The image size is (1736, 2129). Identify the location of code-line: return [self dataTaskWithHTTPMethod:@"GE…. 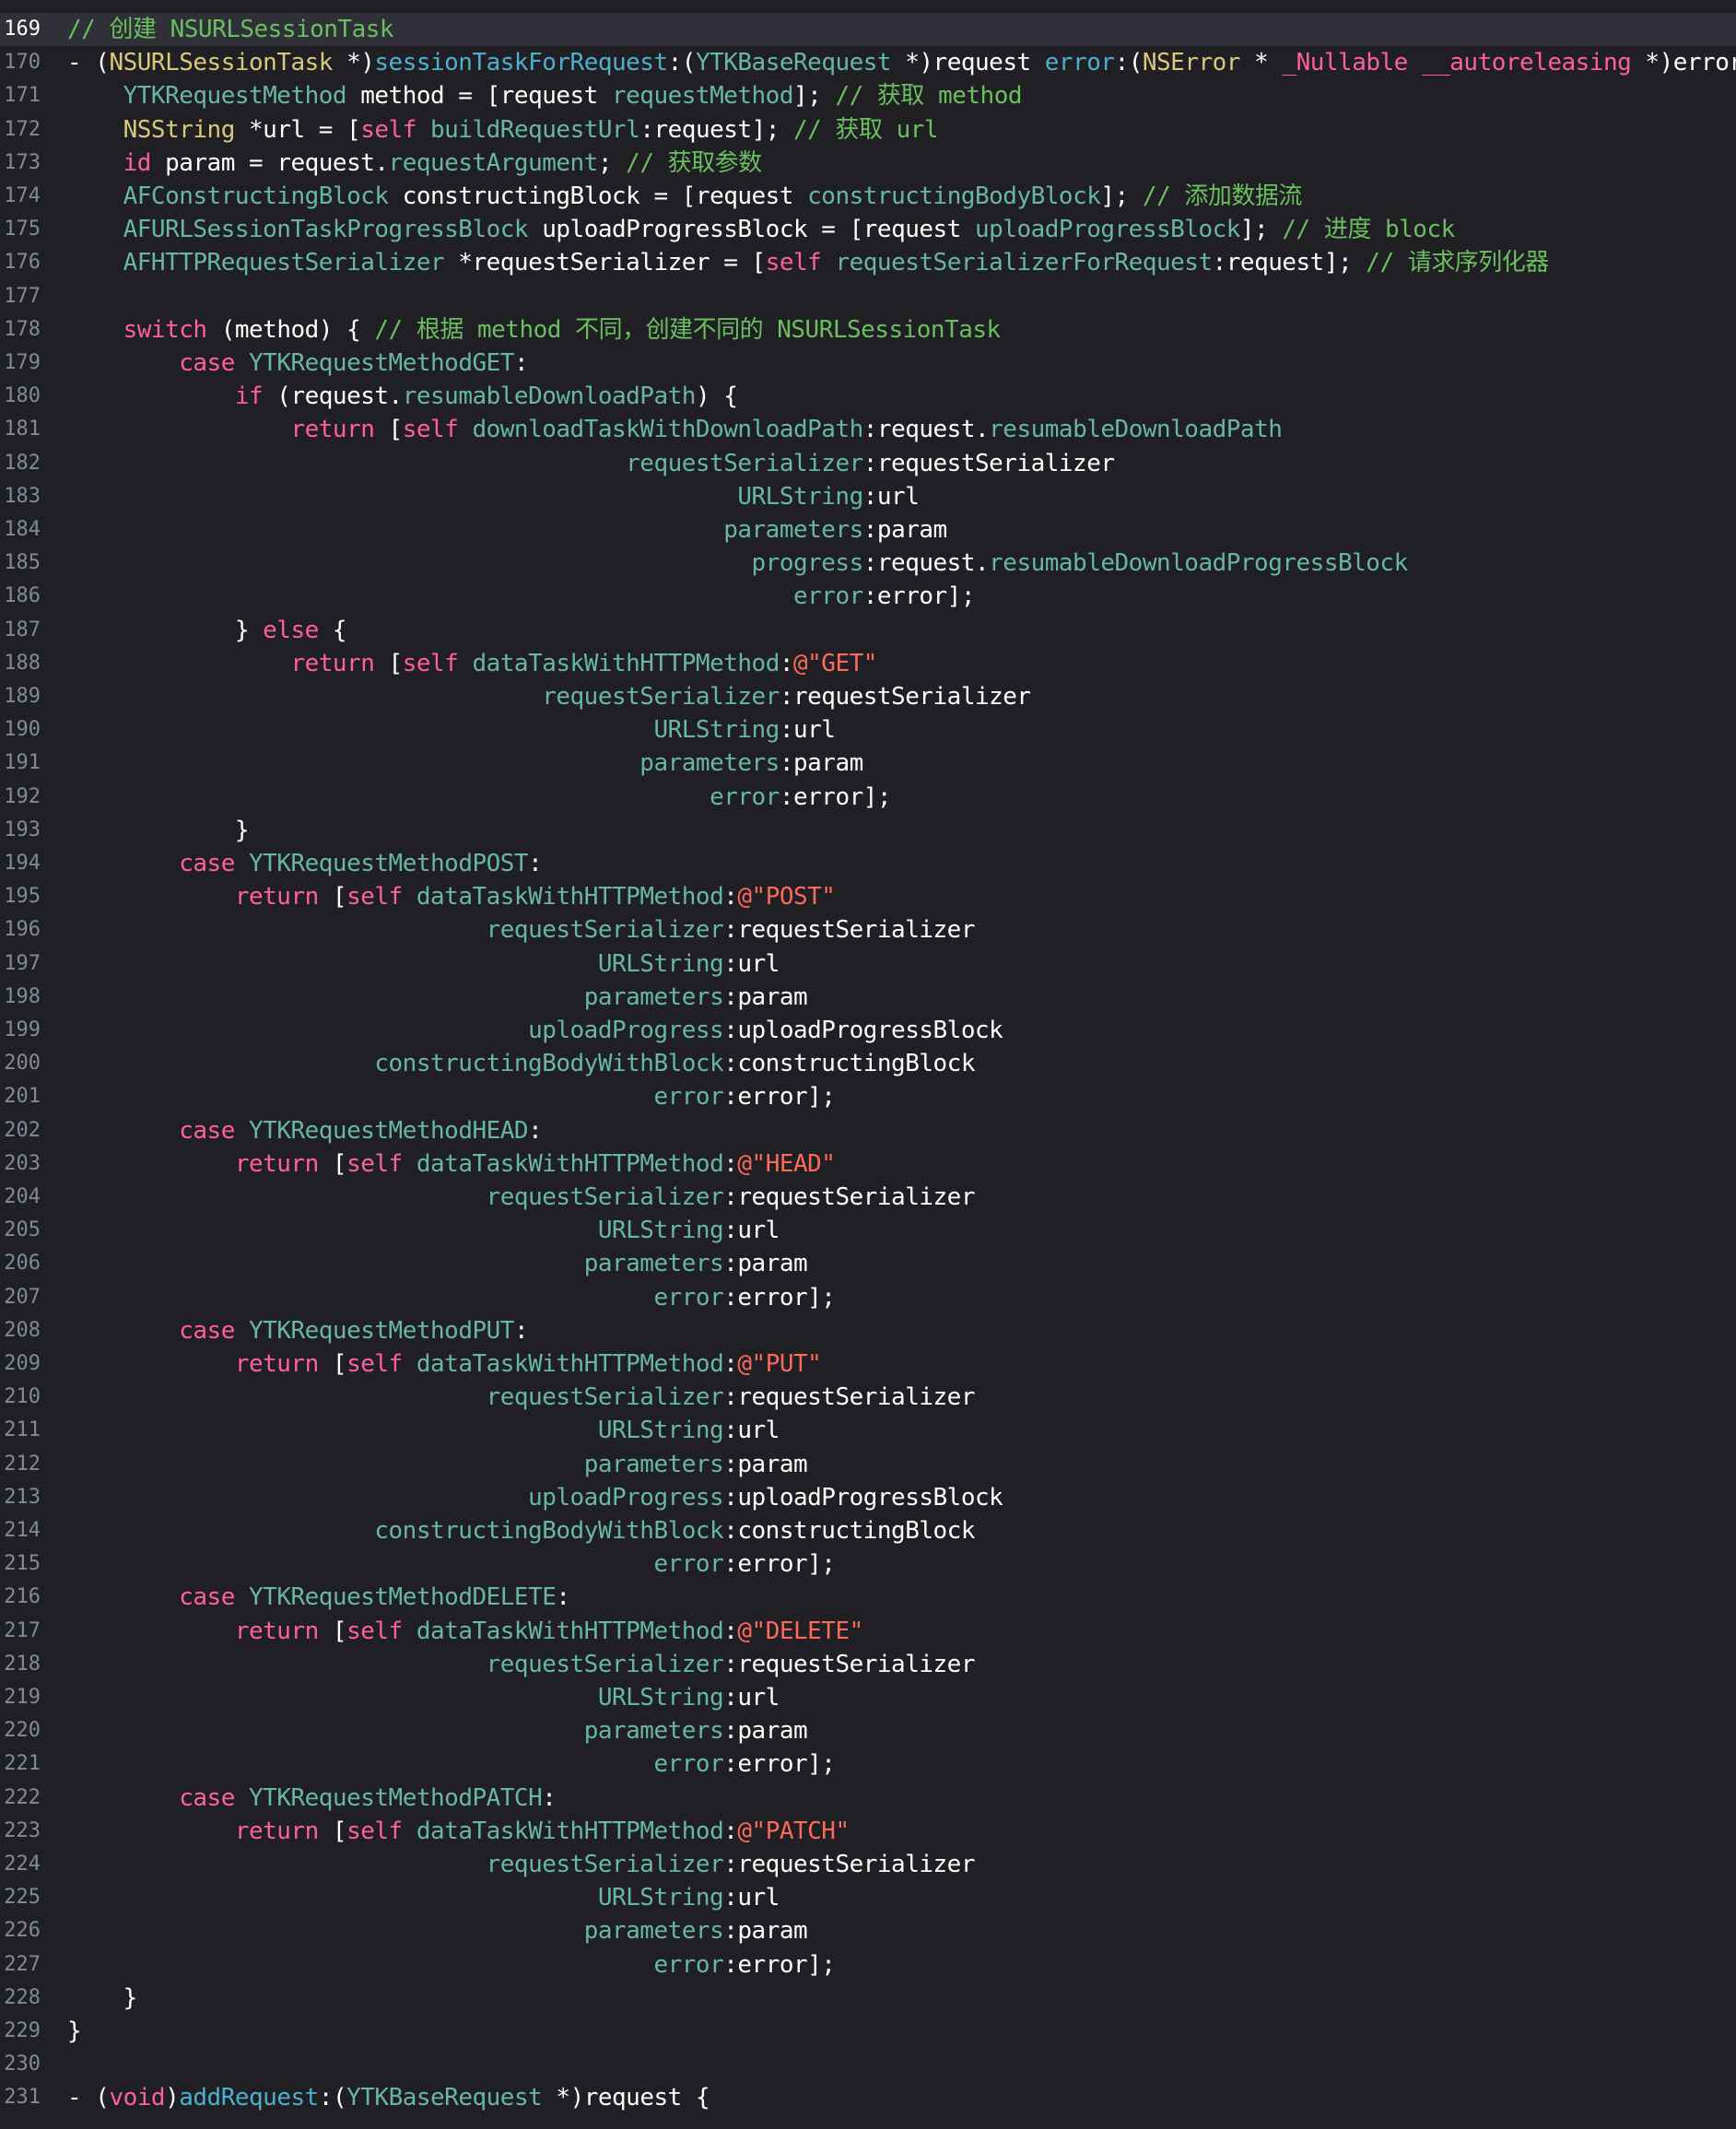
(472, 663).